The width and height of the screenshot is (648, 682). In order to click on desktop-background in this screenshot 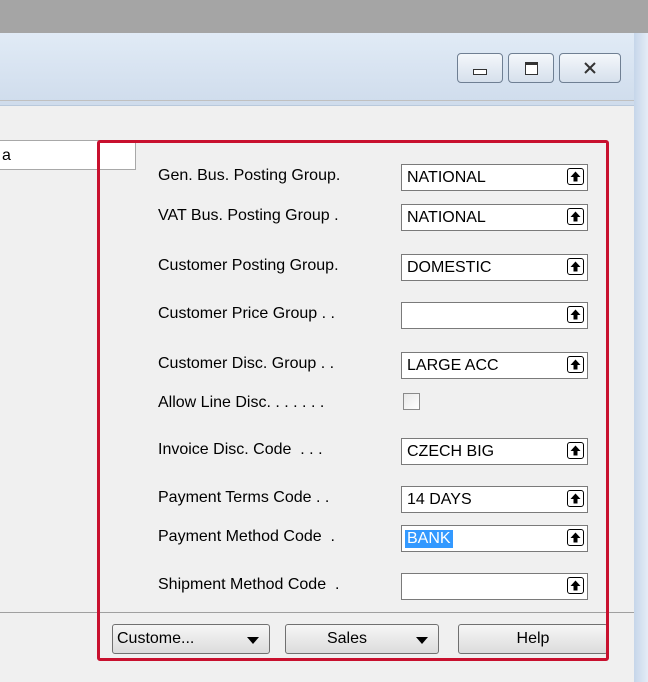, I will do `click(324, 16)`.